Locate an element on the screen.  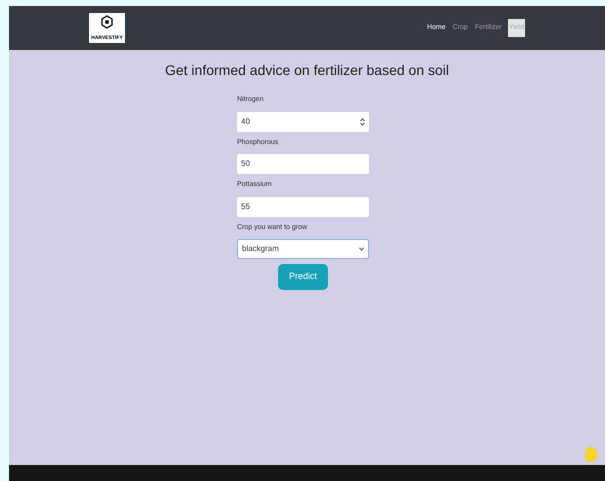
input-field: 50 is located at coordinates (303, 164).